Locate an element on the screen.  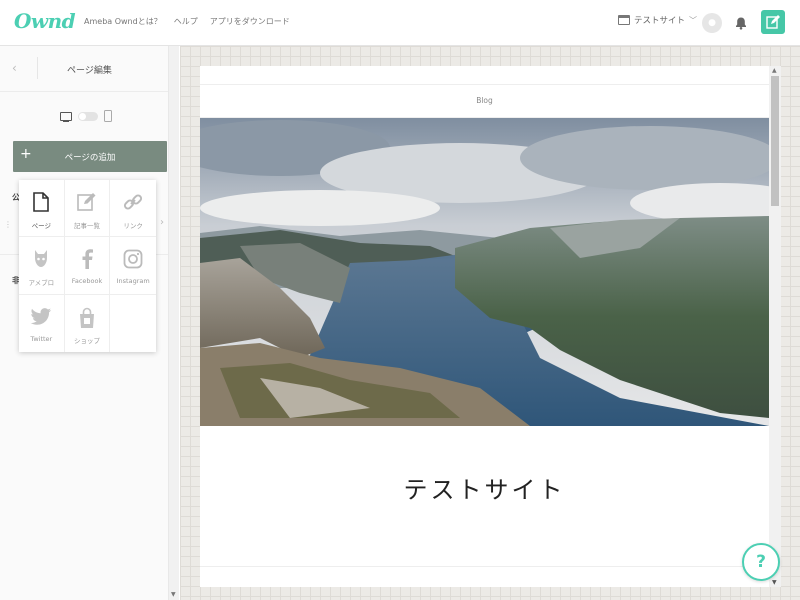
window-icon is located at coordinates (624, 20).